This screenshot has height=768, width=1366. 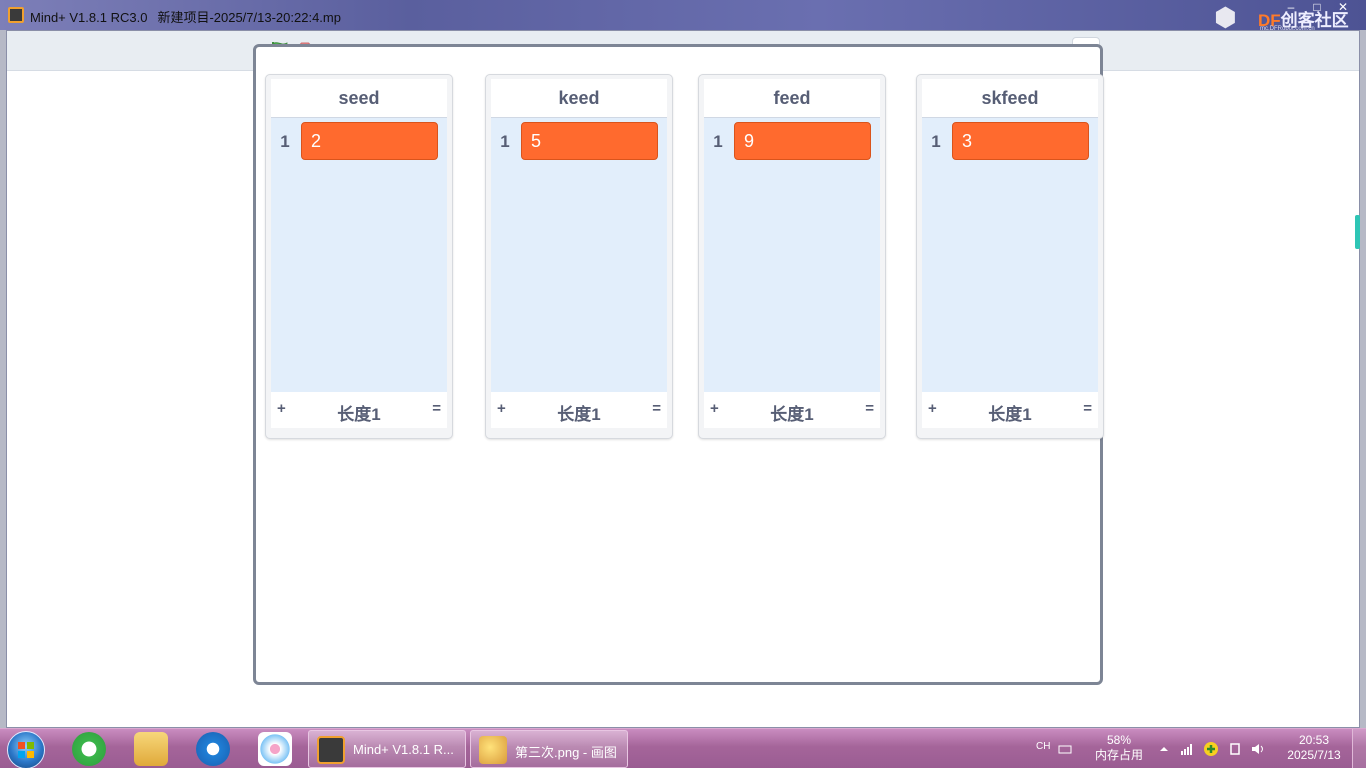 What do you see at coordinates (1119, 740) in the screenshot?
I see `memory-percent: 58%` at bounding box center [1119, 740].